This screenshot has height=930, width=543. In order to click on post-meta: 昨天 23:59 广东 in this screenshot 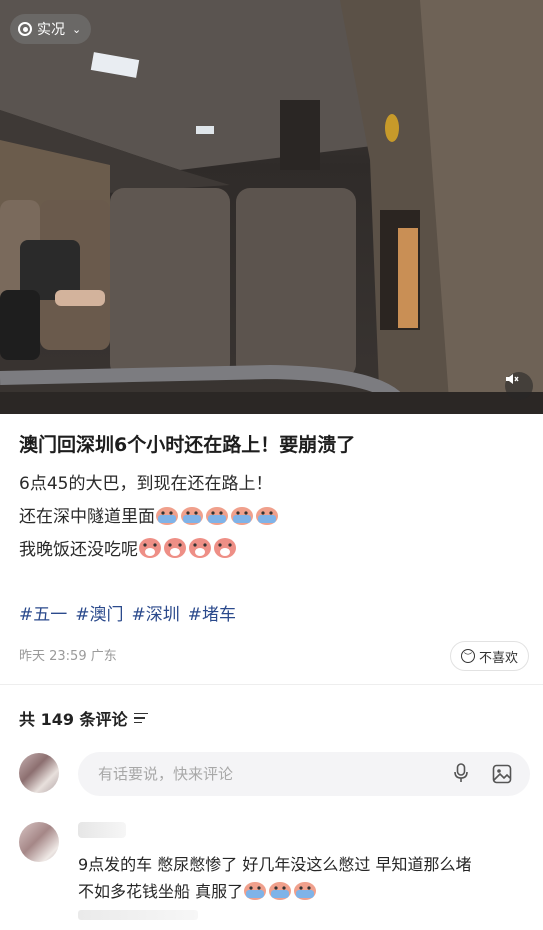, I will do `click(68, 654)`.